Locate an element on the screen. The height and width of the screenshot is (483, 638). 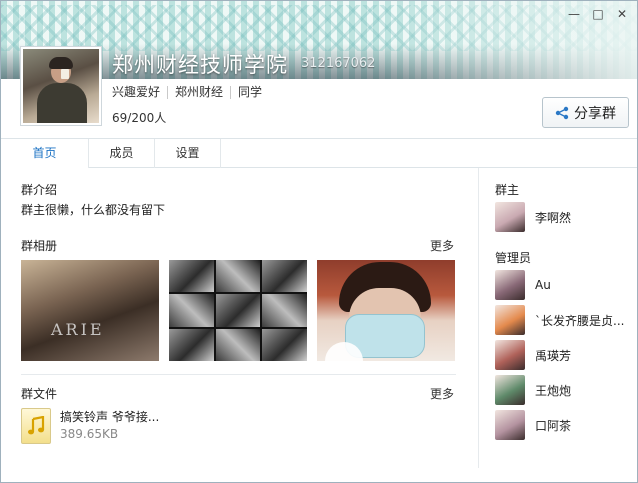
window-controls: — □ ✕ is located at coordinates (598, 14).